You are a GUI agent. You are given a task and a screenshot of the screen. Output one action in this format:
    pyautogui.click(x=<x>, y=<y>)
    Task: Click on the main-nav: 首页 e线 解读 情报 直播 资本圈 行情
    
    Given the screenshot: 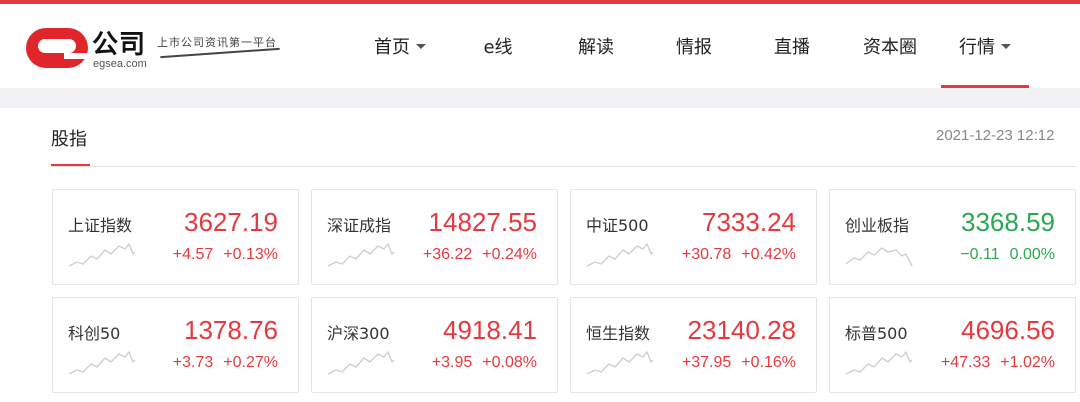 What is the action you would take?
    pyautogui.click(x=710, y=46)
    